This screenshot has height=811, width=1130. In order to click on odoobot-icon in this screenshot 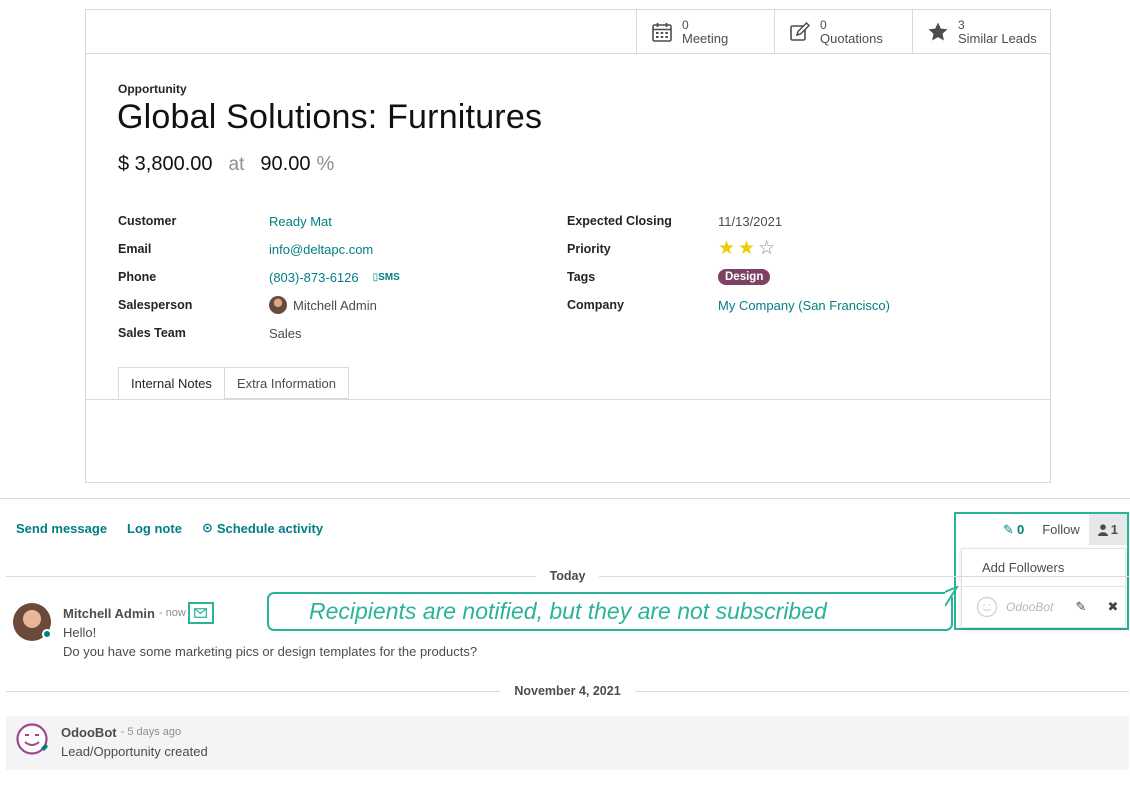, I will do `click(32, 739)`.